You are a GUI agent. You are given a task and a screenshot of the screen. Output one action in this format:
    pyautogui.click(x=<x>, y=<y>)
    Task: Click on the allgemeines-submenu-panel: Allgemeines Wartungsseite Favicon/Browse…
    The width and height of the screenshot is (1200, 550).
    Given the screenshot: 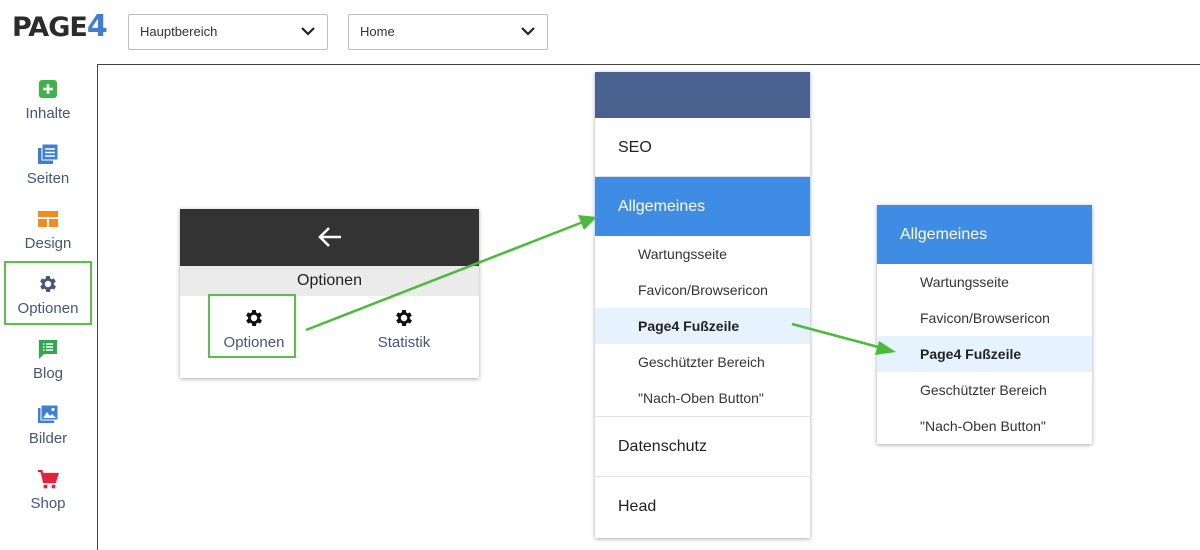 What is the action you would take?
    pyautogui.click(x=984, y=324)
    